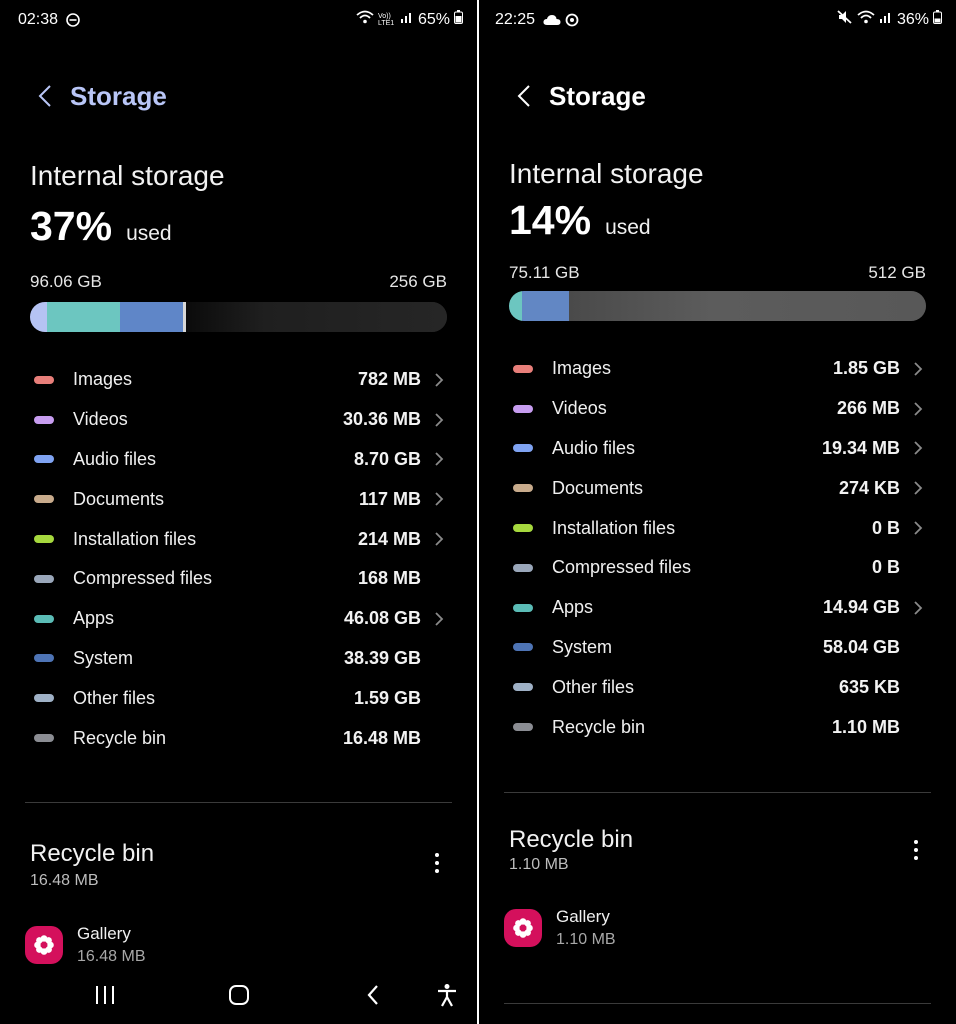 The width and height of the screenshot is (956, 1024). I want to click on usage-percent: 14% used, so click(580, 220).